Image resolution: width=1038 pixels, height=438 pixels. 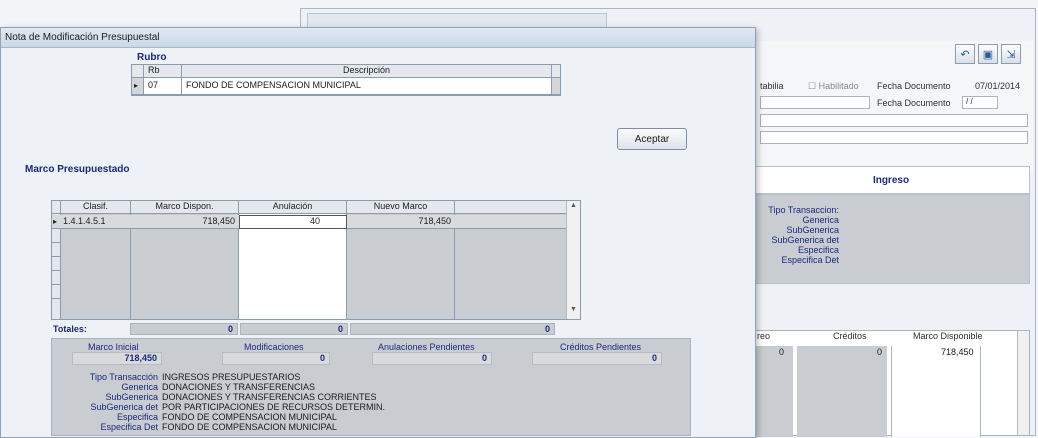 I want to click on marco-grid-scrollbar: ▲ ▼, so click(x=573, y=260).